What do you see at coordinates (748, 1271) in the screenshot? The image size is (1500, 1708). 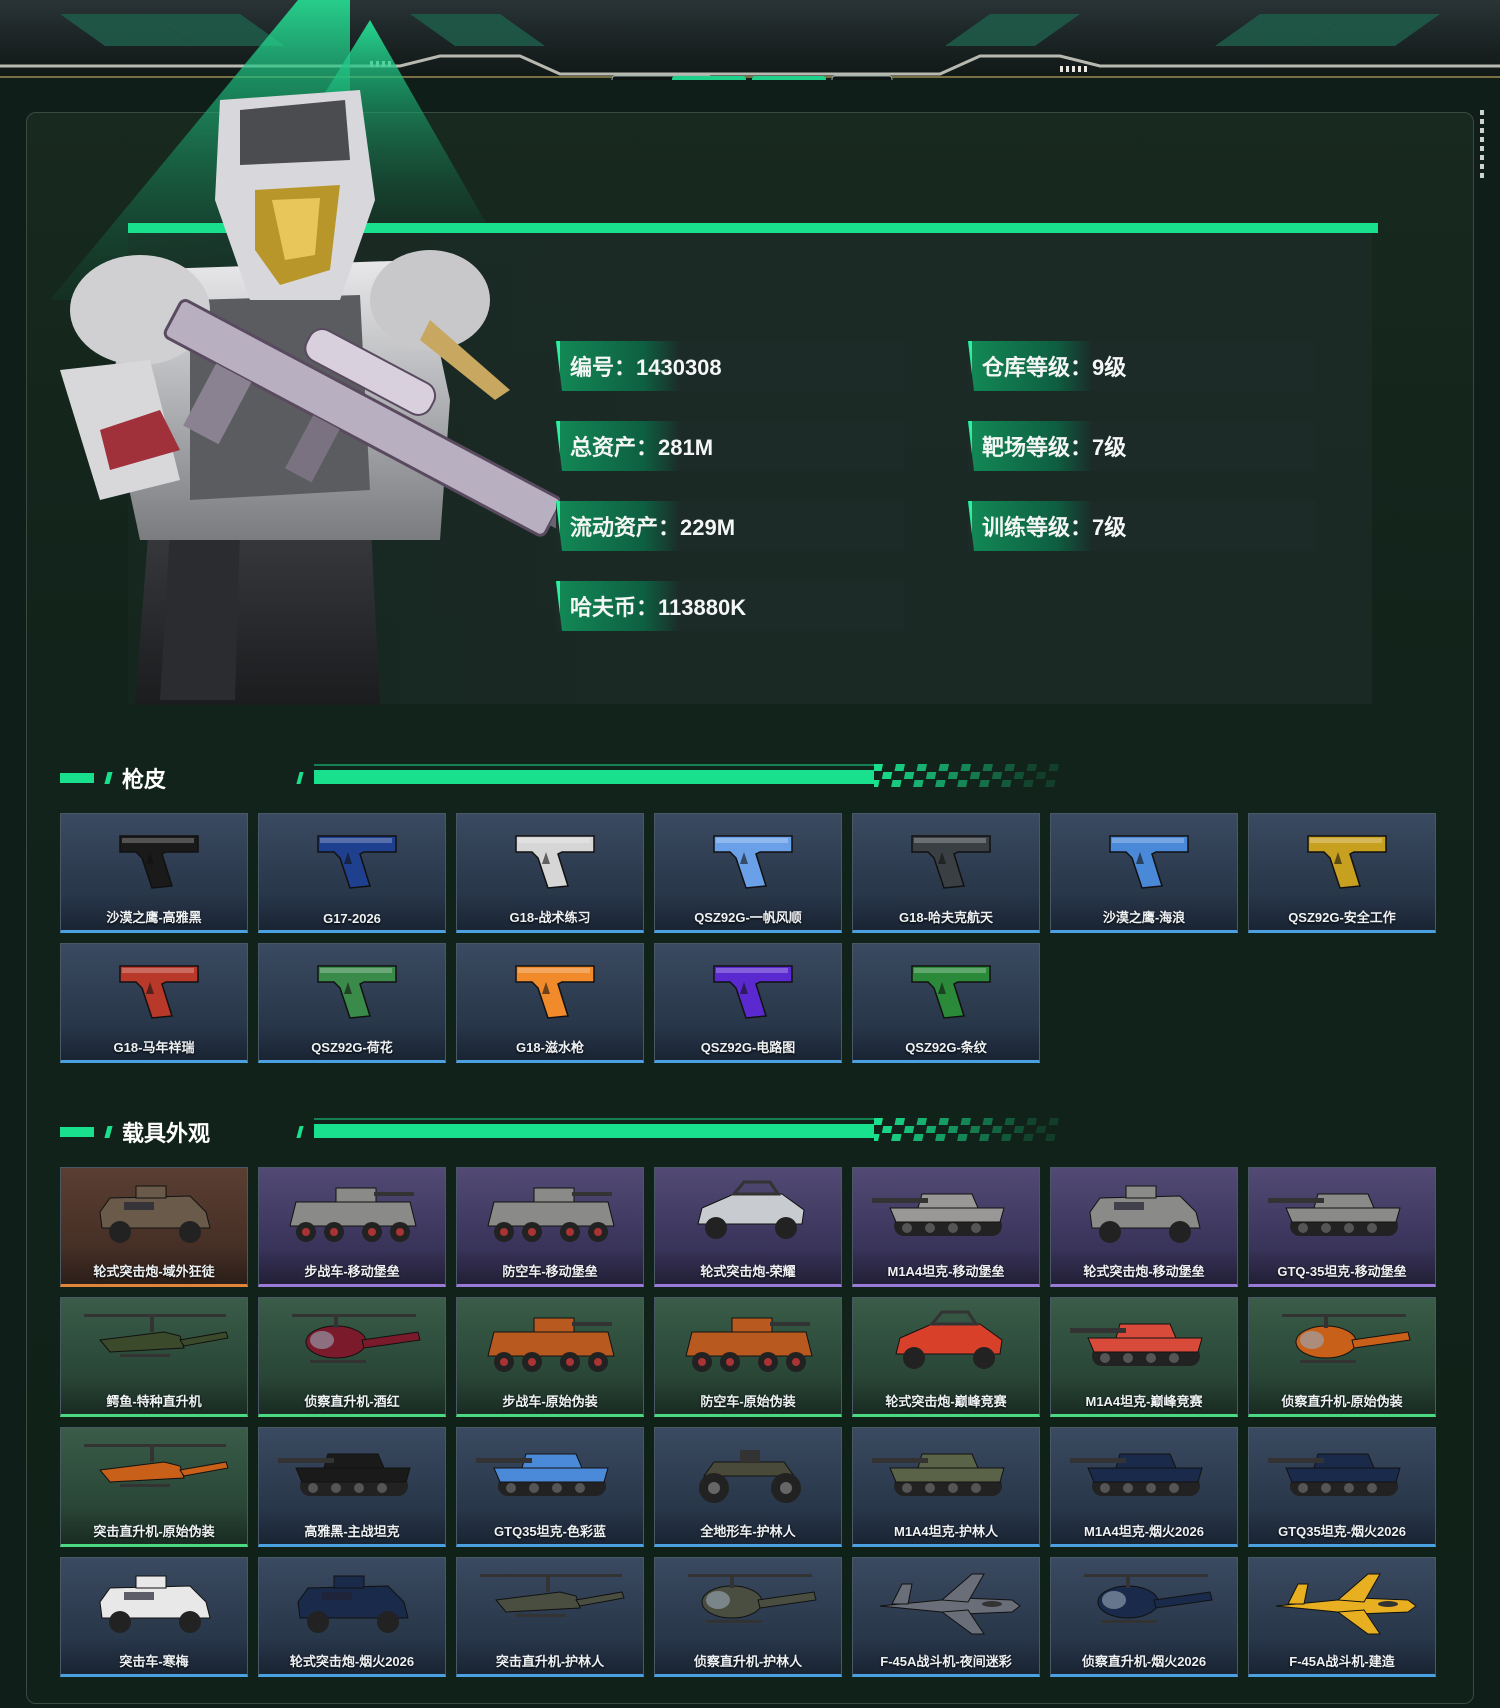 I see `vehicle-skin-label: 轮式突击炮-荣耀` at bounding box center [748, 1271].